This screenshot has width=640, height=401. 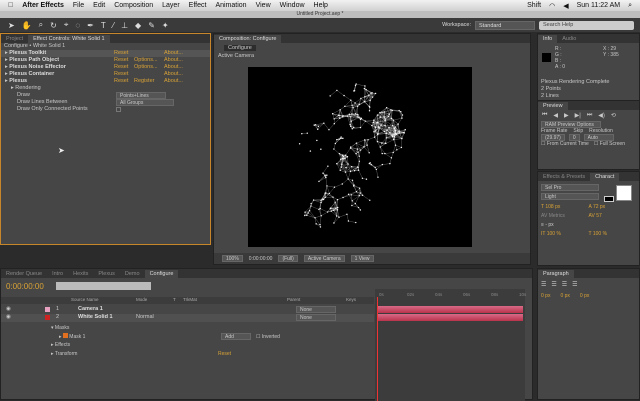 What do you see at coordinates (113, 25) in the screenshot?
I see `brush-tool-icon: ⁄` at bounding box center [113, 25].